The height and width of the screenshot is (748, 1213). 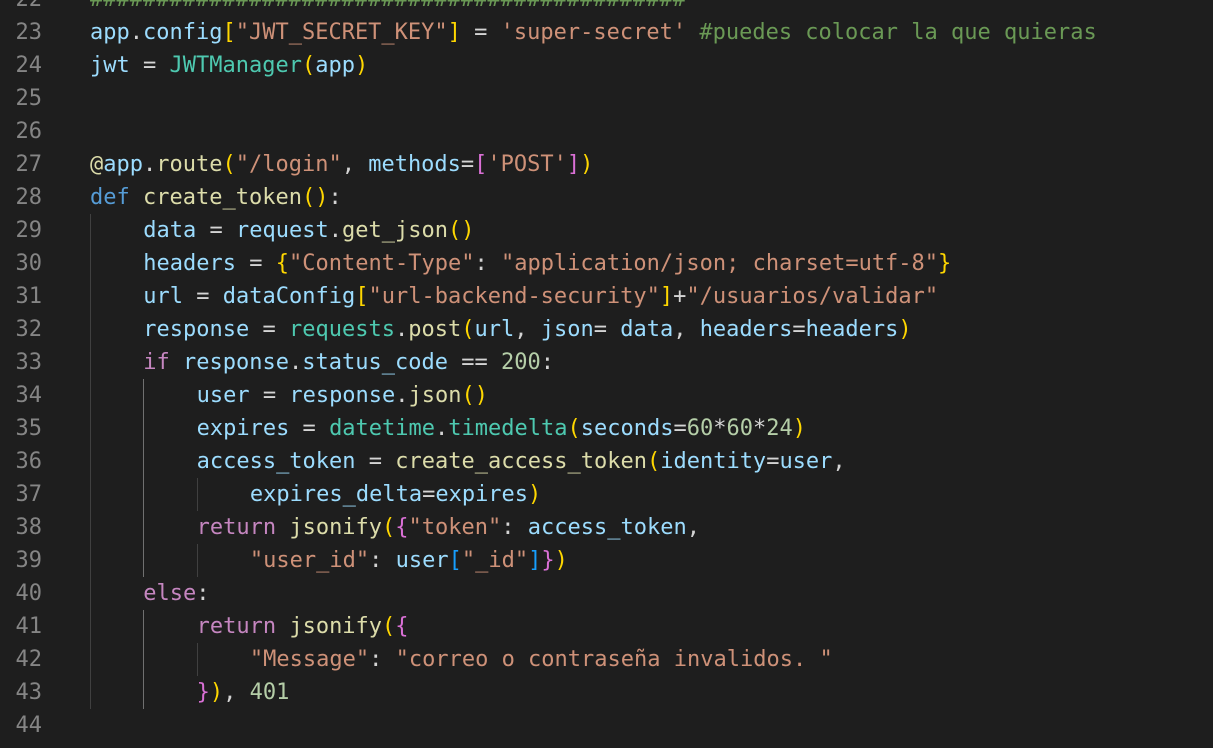 What do you see at coordinates (898, 32) in the screenshot?
I see `code-token: #puedes colocar la que quieras` at bounding box center [898, 32].